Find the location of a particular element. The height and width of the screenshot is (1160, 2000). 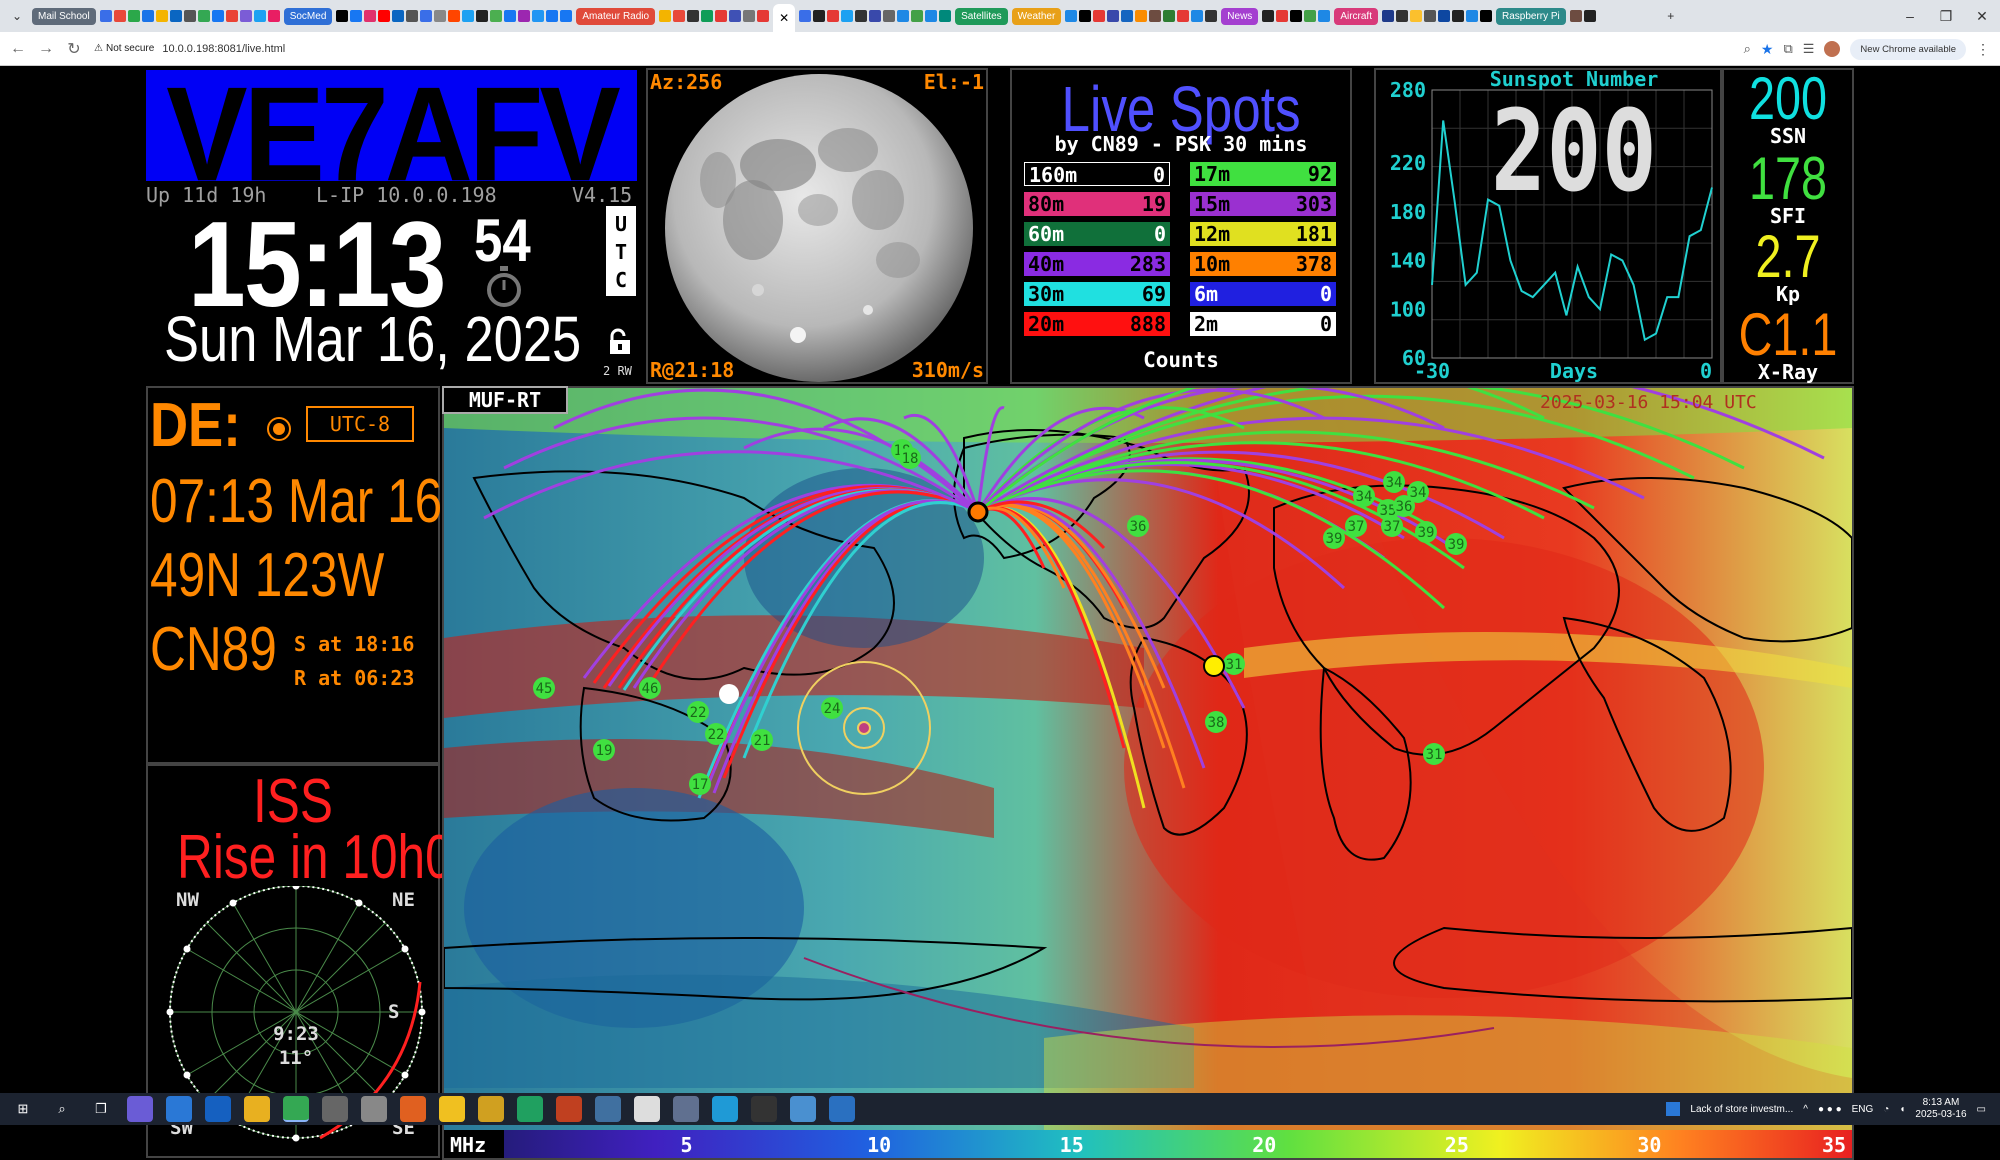

news-widget-icon is located at coordinates (1673, 1109).